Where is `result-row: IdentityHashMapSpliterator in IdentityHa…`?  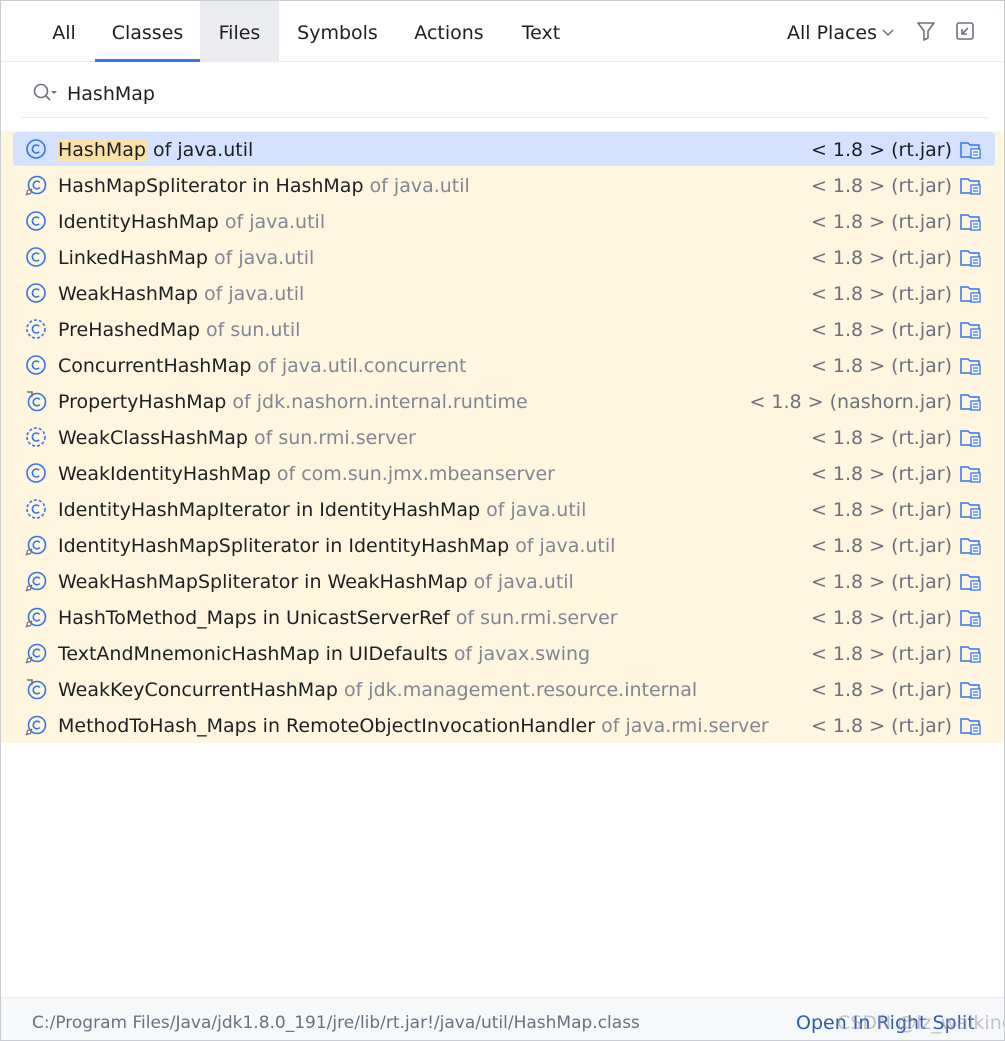
result-row: IdentityHashMapSpliterator in IdentityHa… is located at coordinates (502, 545).